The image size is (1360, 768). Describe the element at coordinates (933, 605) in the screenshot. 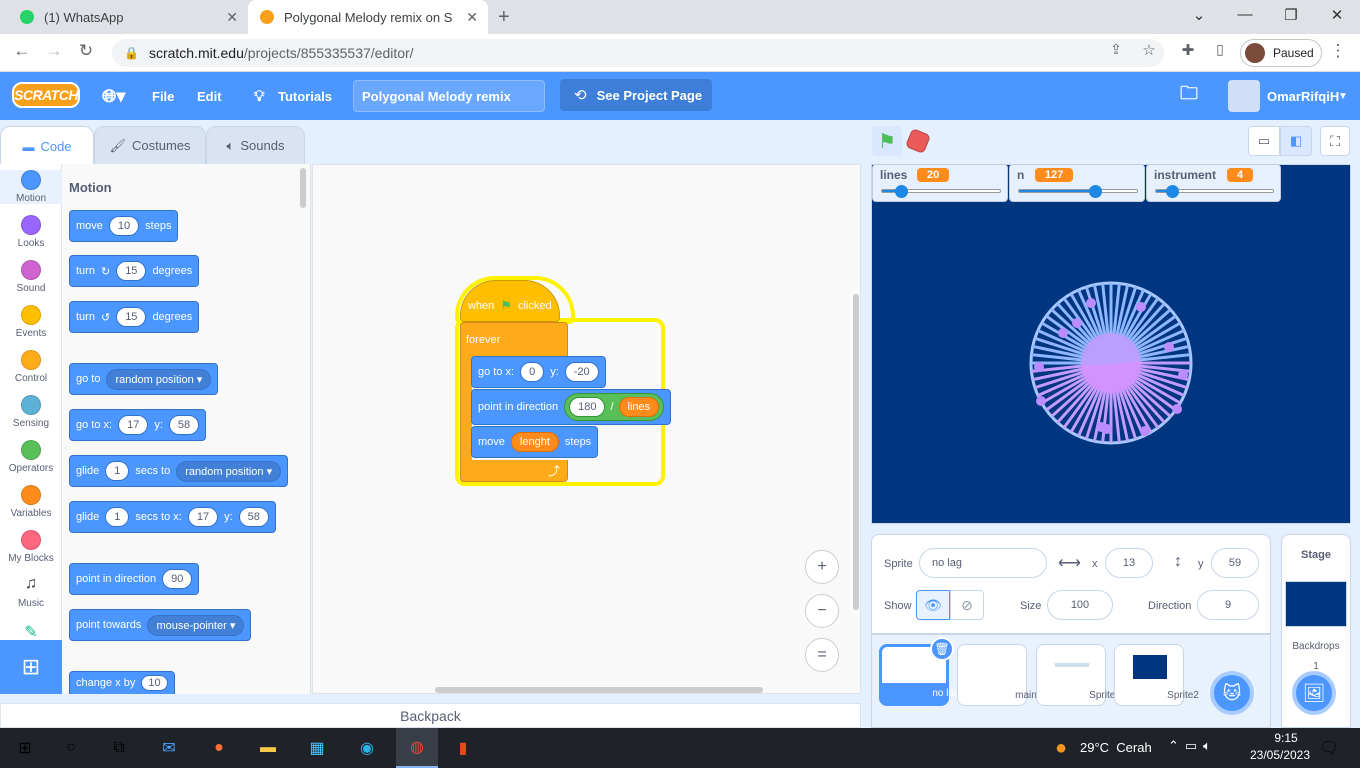

I see `show-eye-icon: 👁︎` at that location.